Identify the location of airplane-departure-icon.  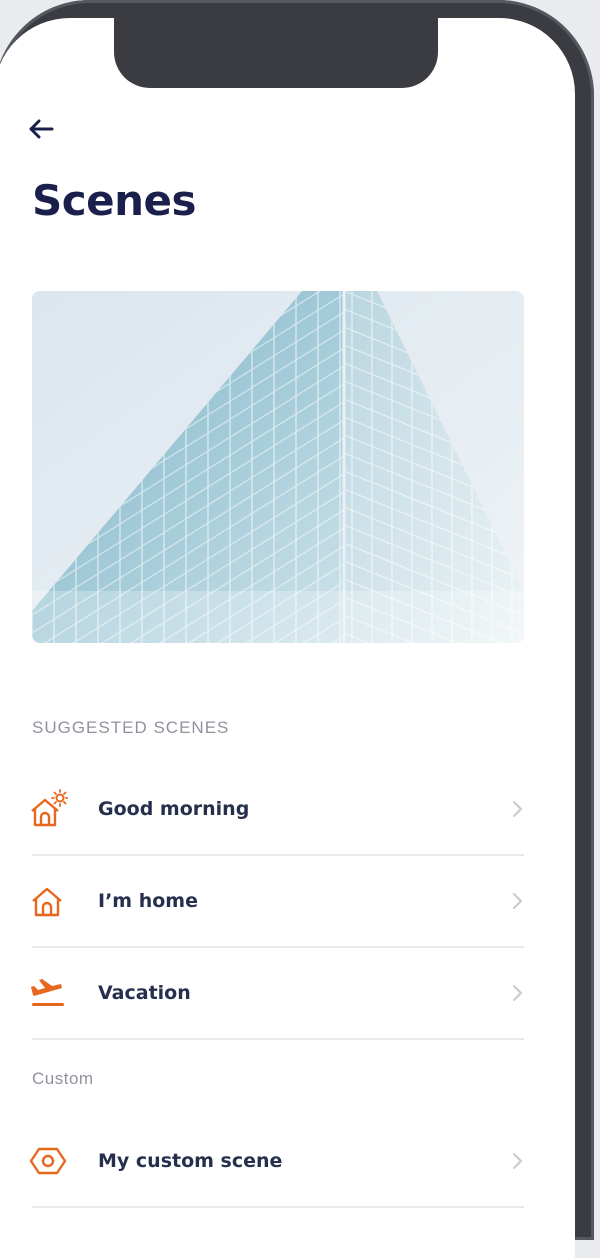
(48, 993).